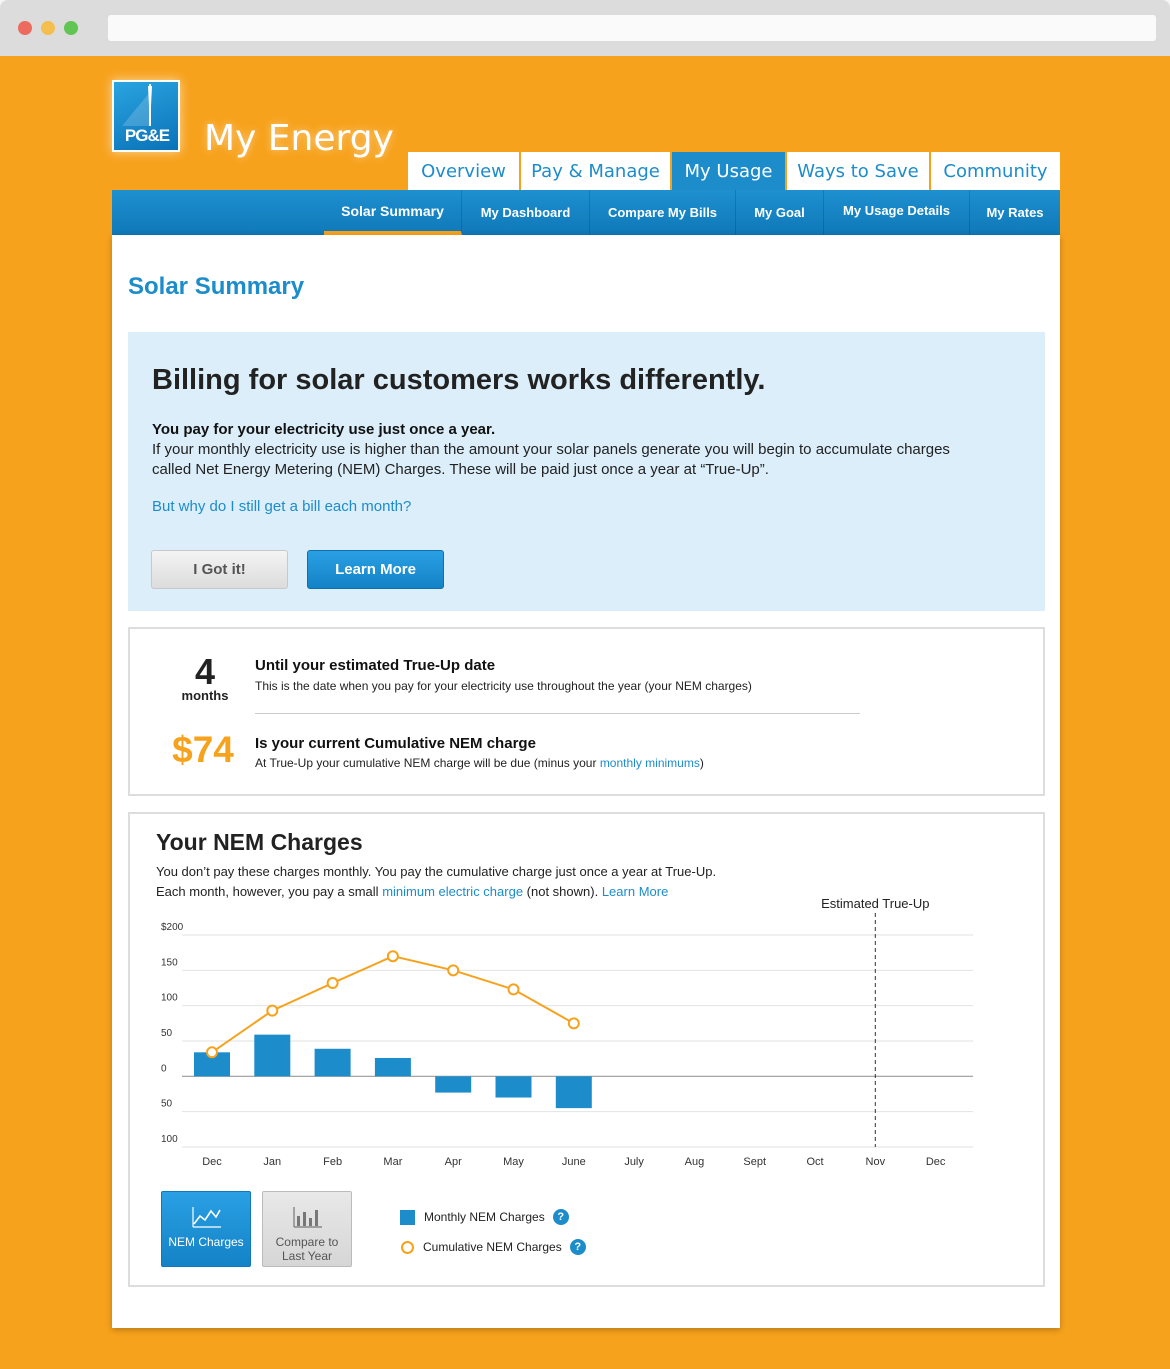 This screenshot has height=1369, width=1170. What do you see at coordinates (393, 212) in the screenshot?
I see `subnav-solar-summary: Solar Summary` at bounding box center [393, 212].